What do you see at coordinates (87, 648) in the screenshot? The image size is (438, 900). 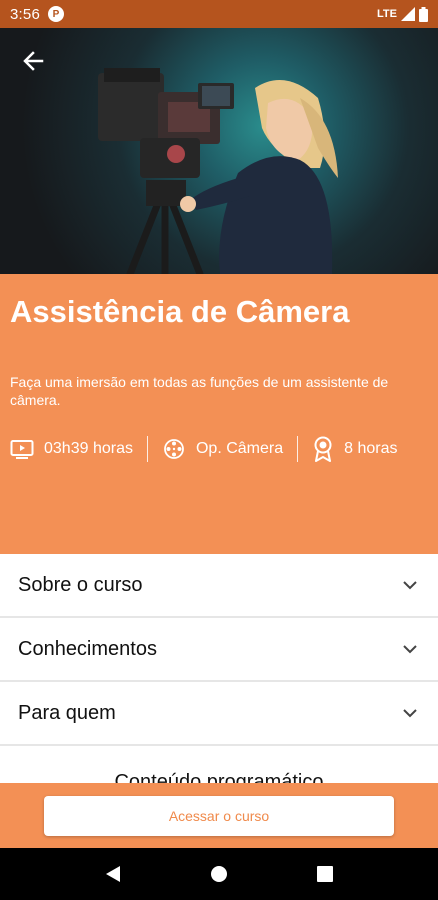 I see `section-label: Conhecimentos` at bounding box center [87, 648].